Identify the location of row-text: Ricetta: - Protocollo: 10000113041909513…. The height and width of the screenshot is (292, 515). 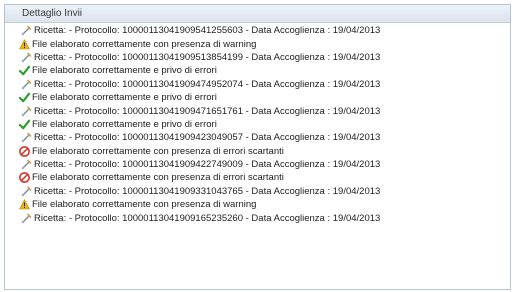
(207, 57).